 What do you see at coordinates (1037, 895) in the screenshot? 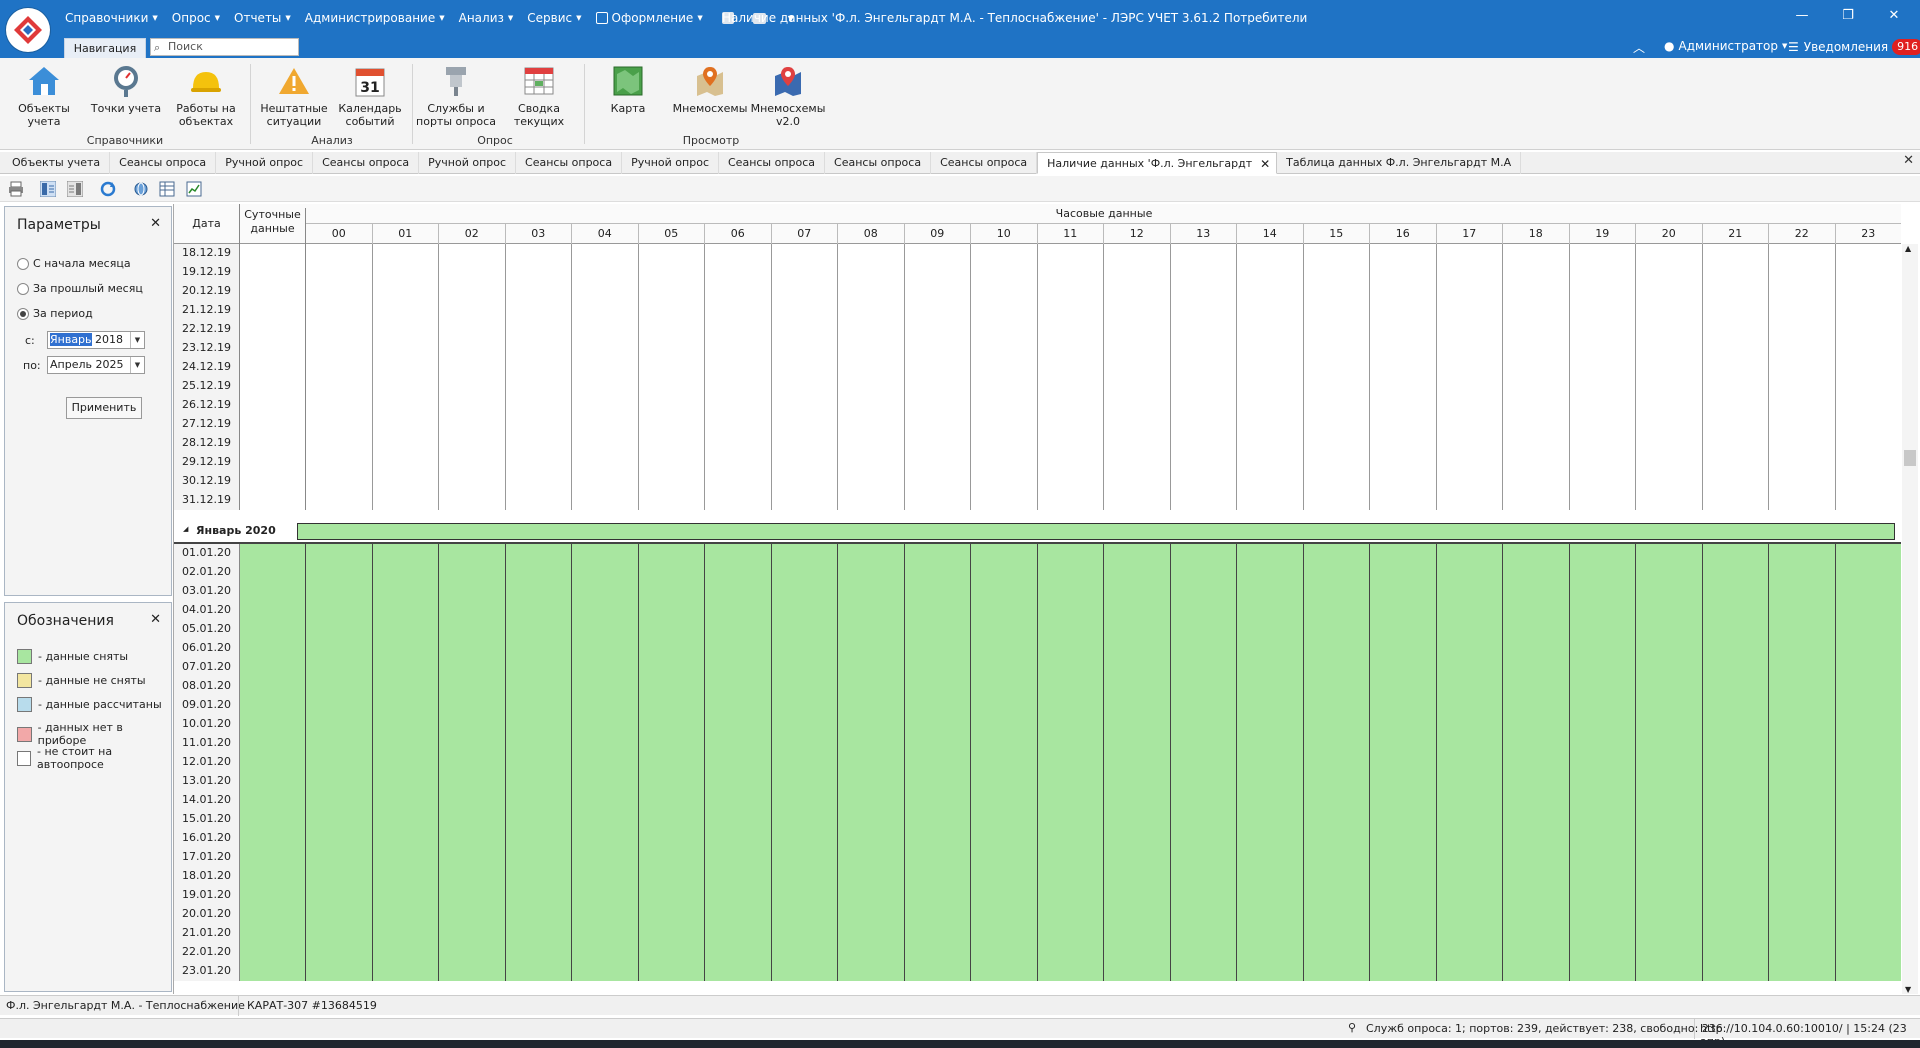
I see `table-row: 19.01.20` at bounding box center [1037, 895].